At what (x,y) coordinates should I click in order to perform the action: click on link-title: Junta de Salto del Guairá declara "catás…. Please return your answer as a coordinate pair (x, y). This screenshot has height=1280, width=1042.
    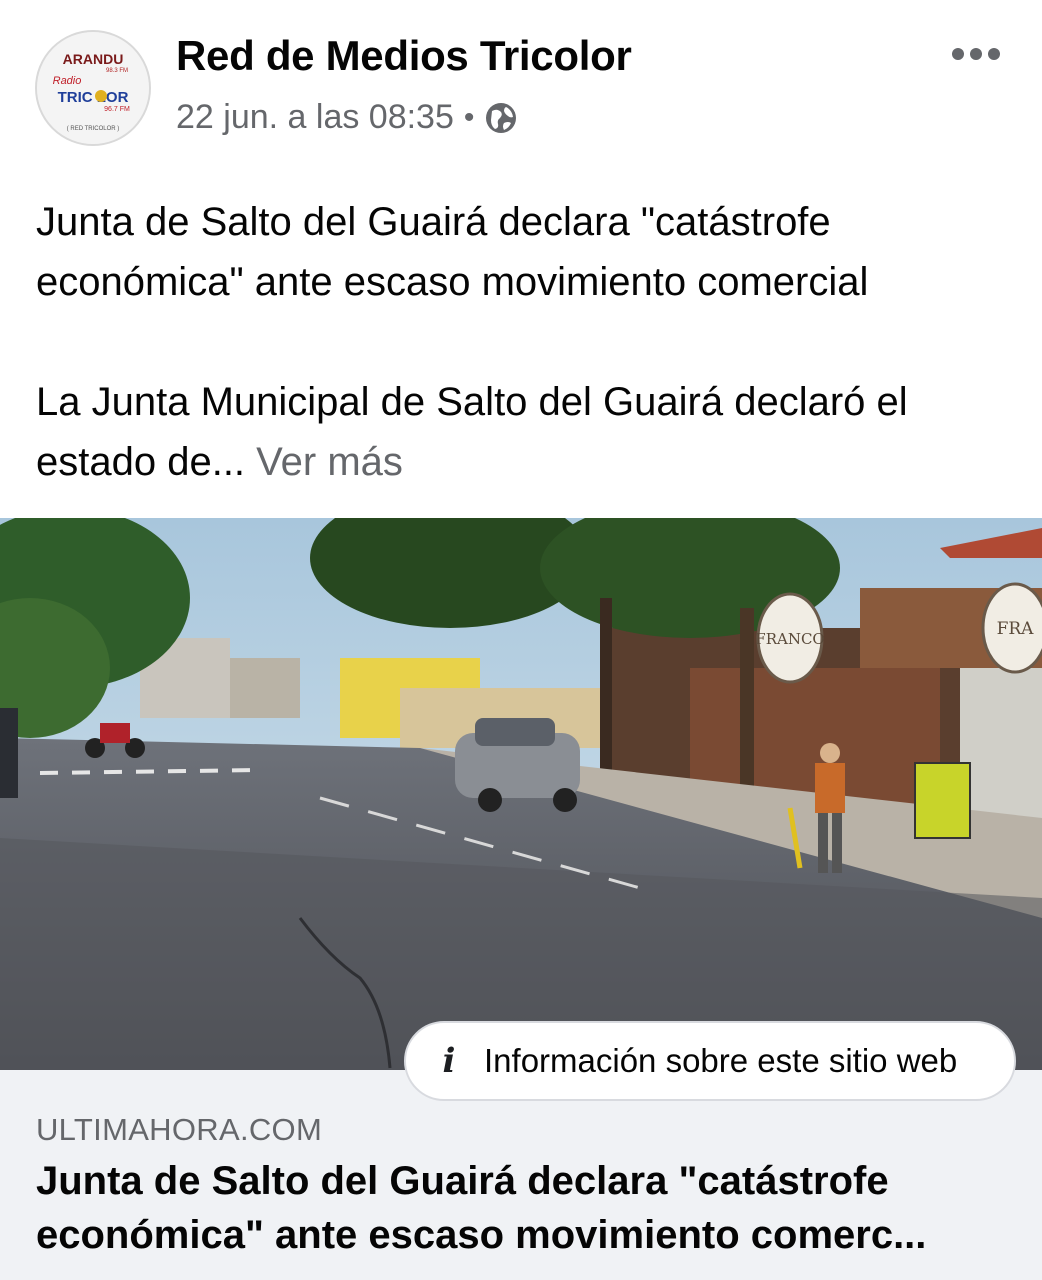
    Looking at the image, I should click on (528, 1208).